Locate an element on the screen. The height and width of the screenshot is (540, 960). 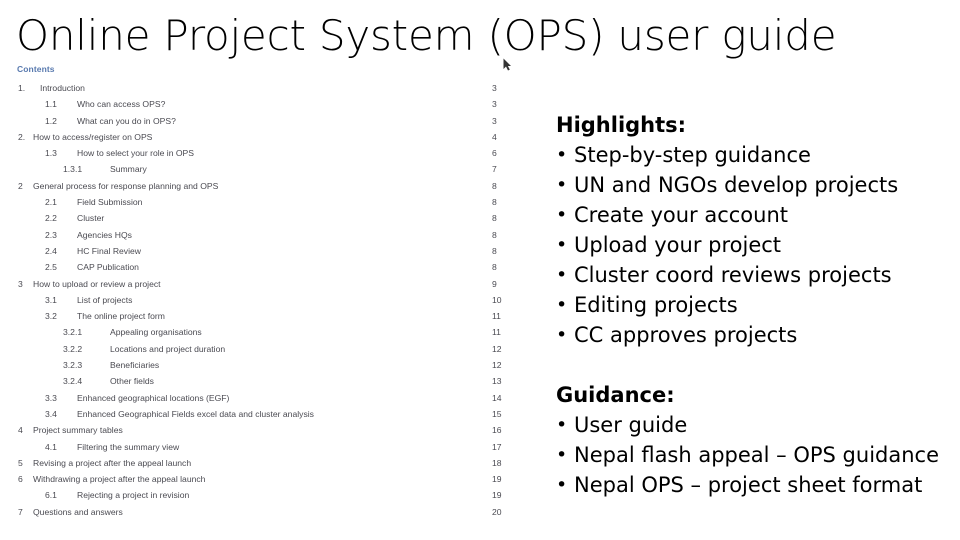
toc-row-number: 3.2.4 is located at coordinates (73, 381).